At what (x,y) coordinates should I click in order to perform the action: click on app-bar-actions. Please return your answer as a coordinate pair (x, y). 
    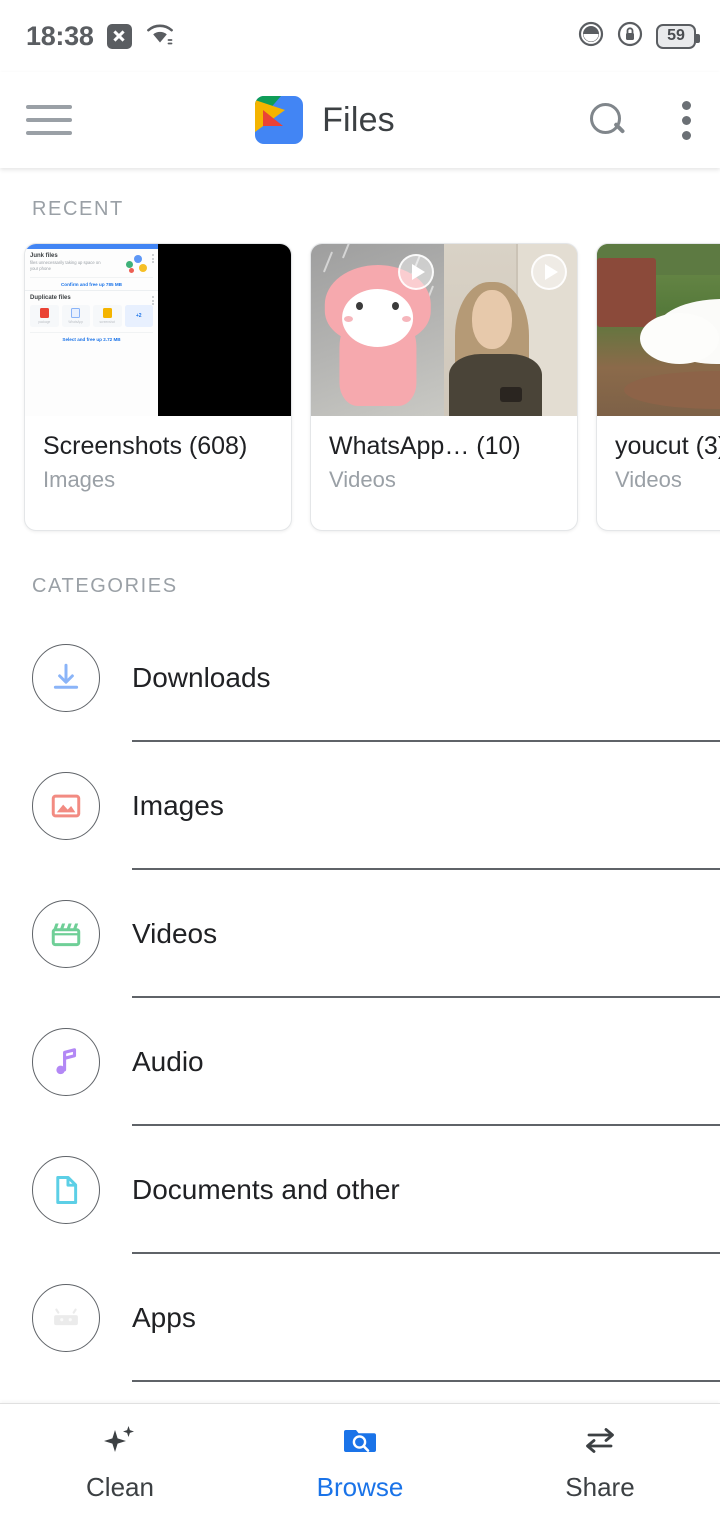
    Looking at the image, I should click on (641, 120).